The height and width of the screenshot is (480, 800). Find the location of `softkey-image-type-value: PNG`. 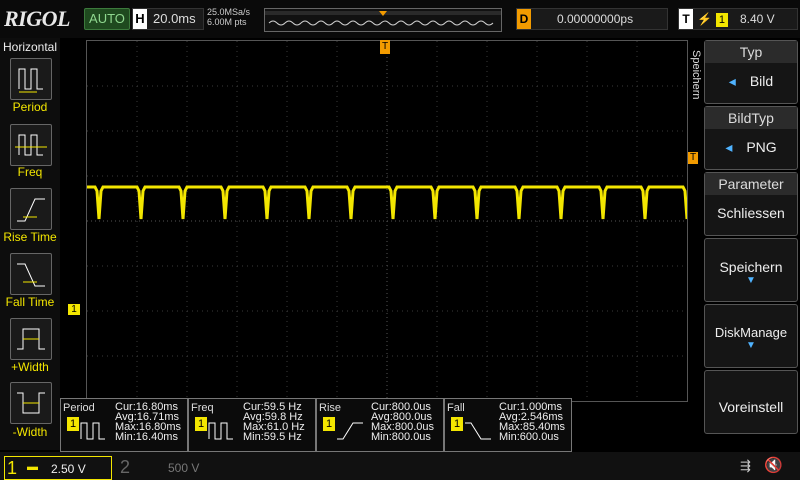

softkey-image-type-value: PNG is located at coordinates (761, 147).